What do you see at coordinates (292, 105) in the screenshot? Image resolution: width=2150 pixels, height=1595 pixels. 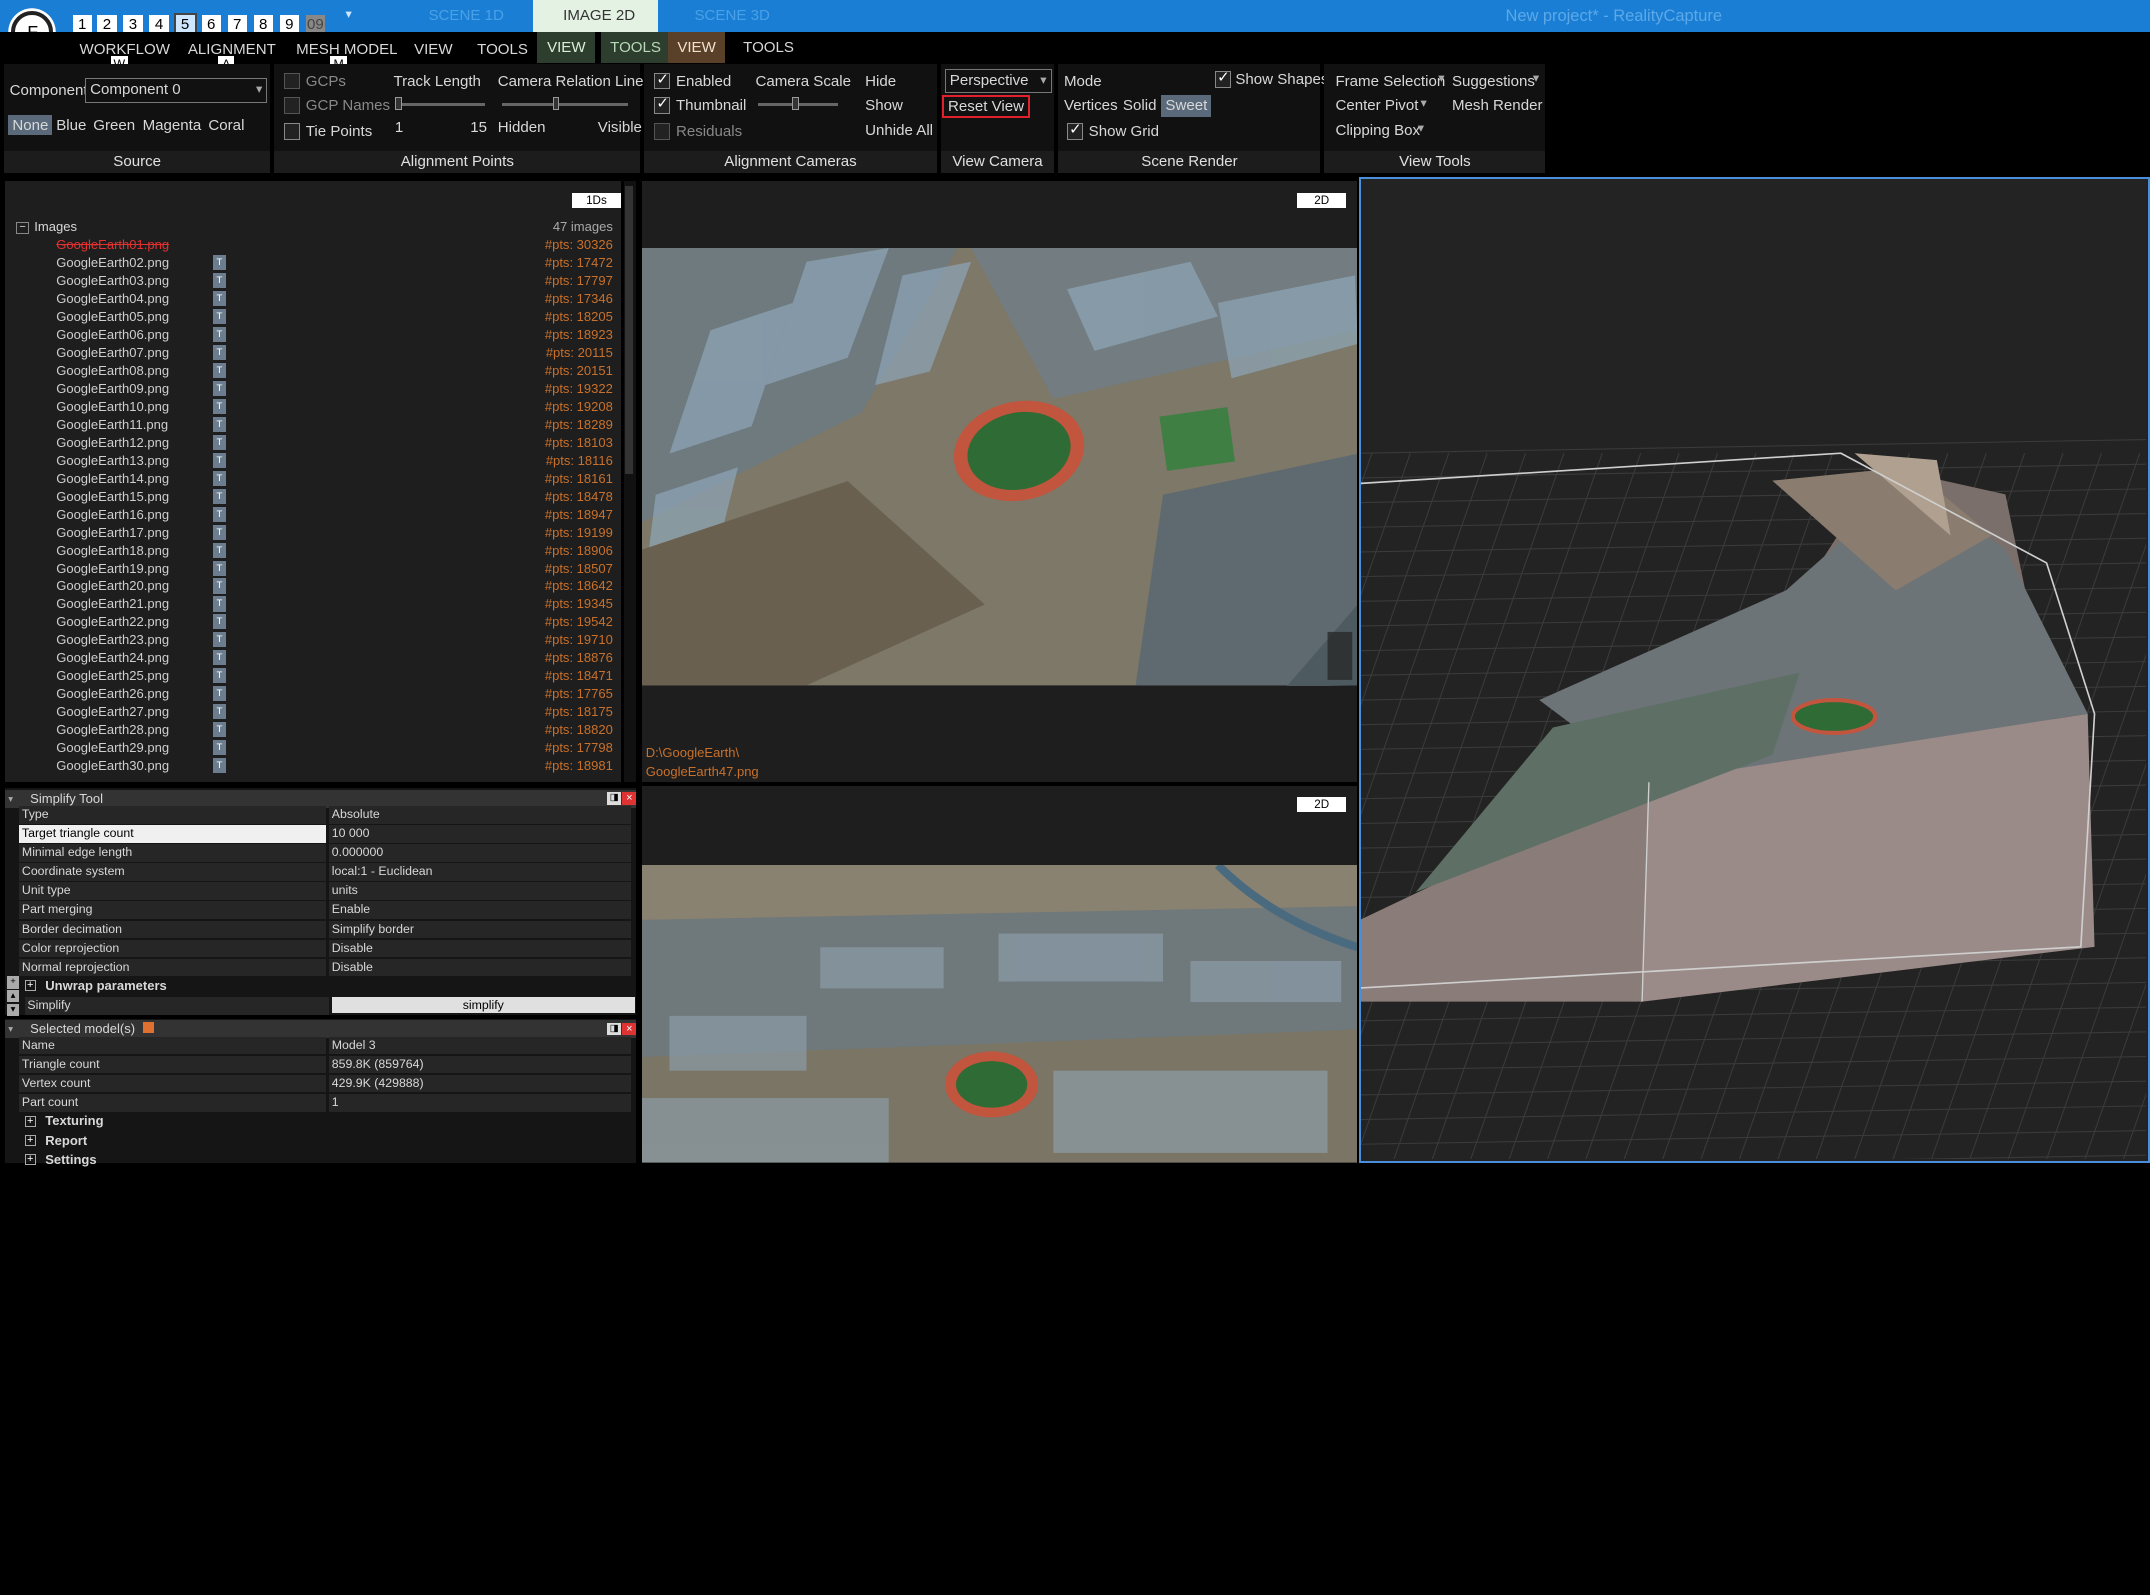 I see `gcp-names-checkbox` at bounding box center [292, 105].